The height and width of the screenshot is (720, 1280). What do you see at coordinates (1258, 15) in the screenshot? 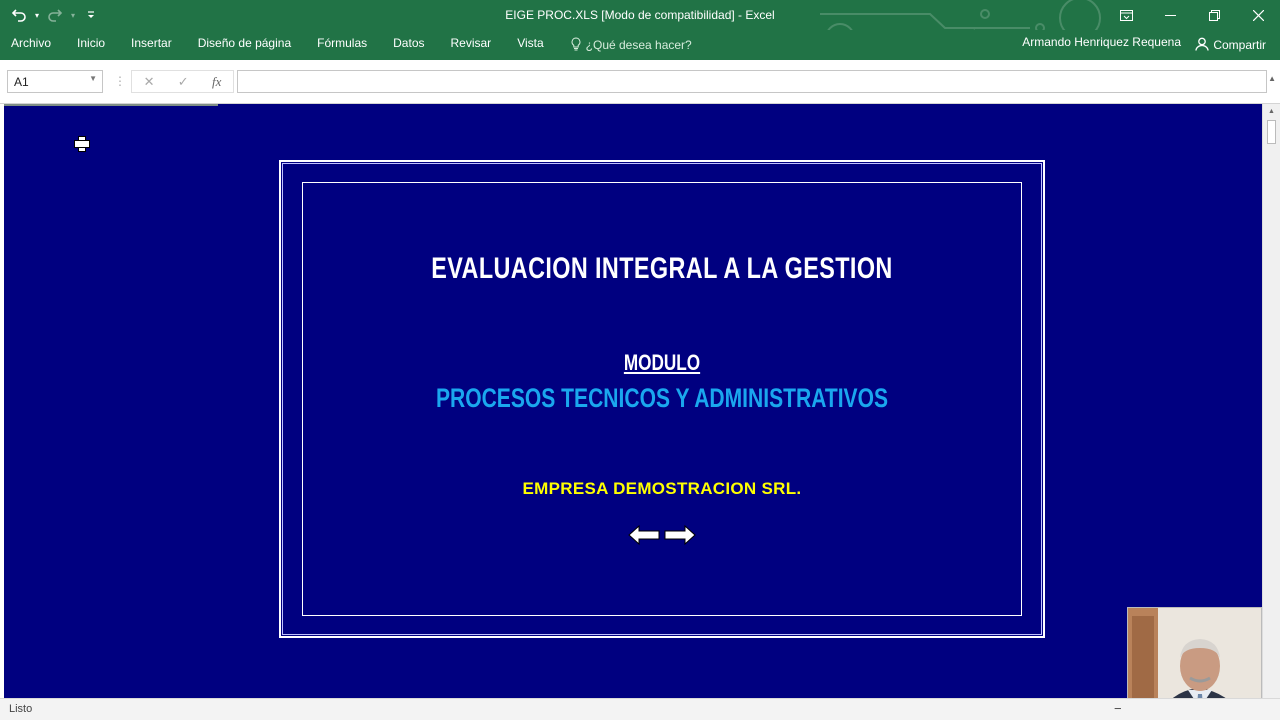
I see `close-icon` at bounding box center [1258, 15].